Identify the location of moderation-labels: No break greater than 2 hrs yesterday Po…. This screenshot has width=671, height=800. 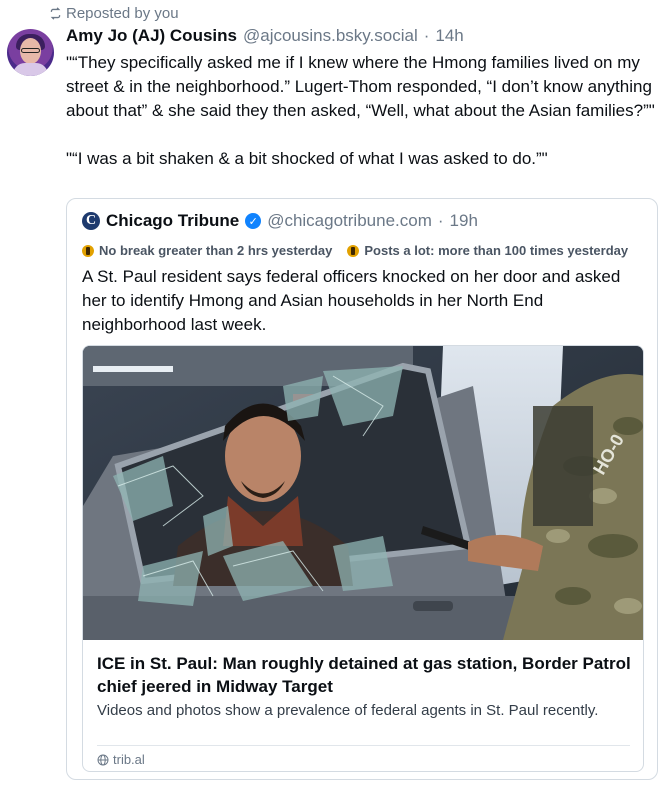
(355, 250).